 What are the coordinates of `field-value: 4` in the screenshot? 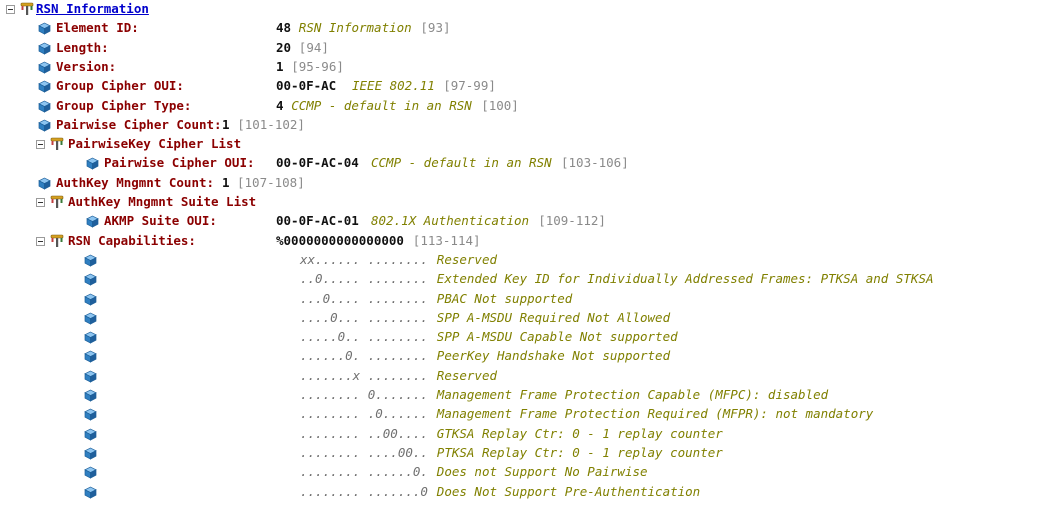 It's located at (280, 105).